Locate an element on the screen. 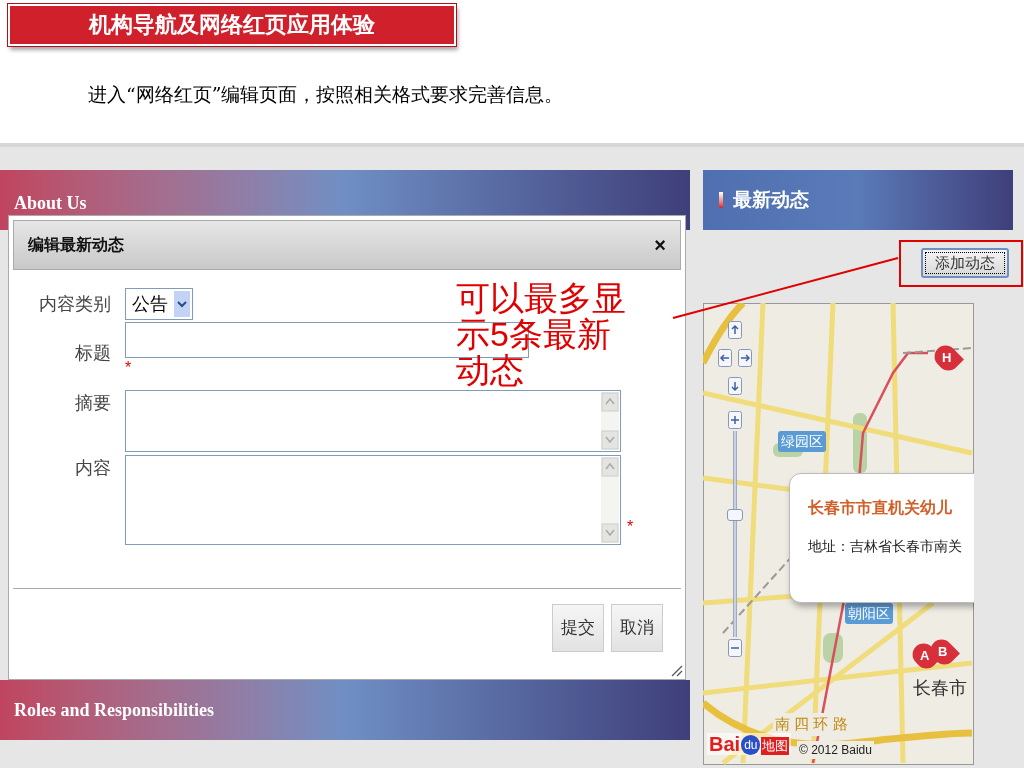  popup-title: 长春市市直机关幼儿 is located at coordinates (880, 508).